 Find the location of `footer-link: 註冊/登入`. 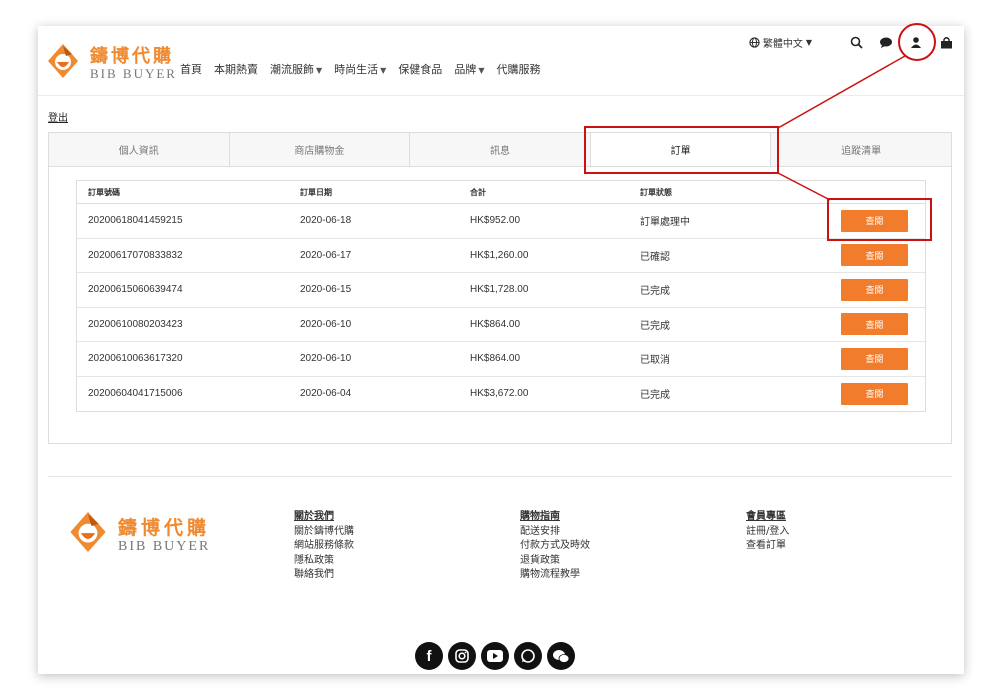

footer-link: 註冊/登入 is located at coordinates (767, 532).